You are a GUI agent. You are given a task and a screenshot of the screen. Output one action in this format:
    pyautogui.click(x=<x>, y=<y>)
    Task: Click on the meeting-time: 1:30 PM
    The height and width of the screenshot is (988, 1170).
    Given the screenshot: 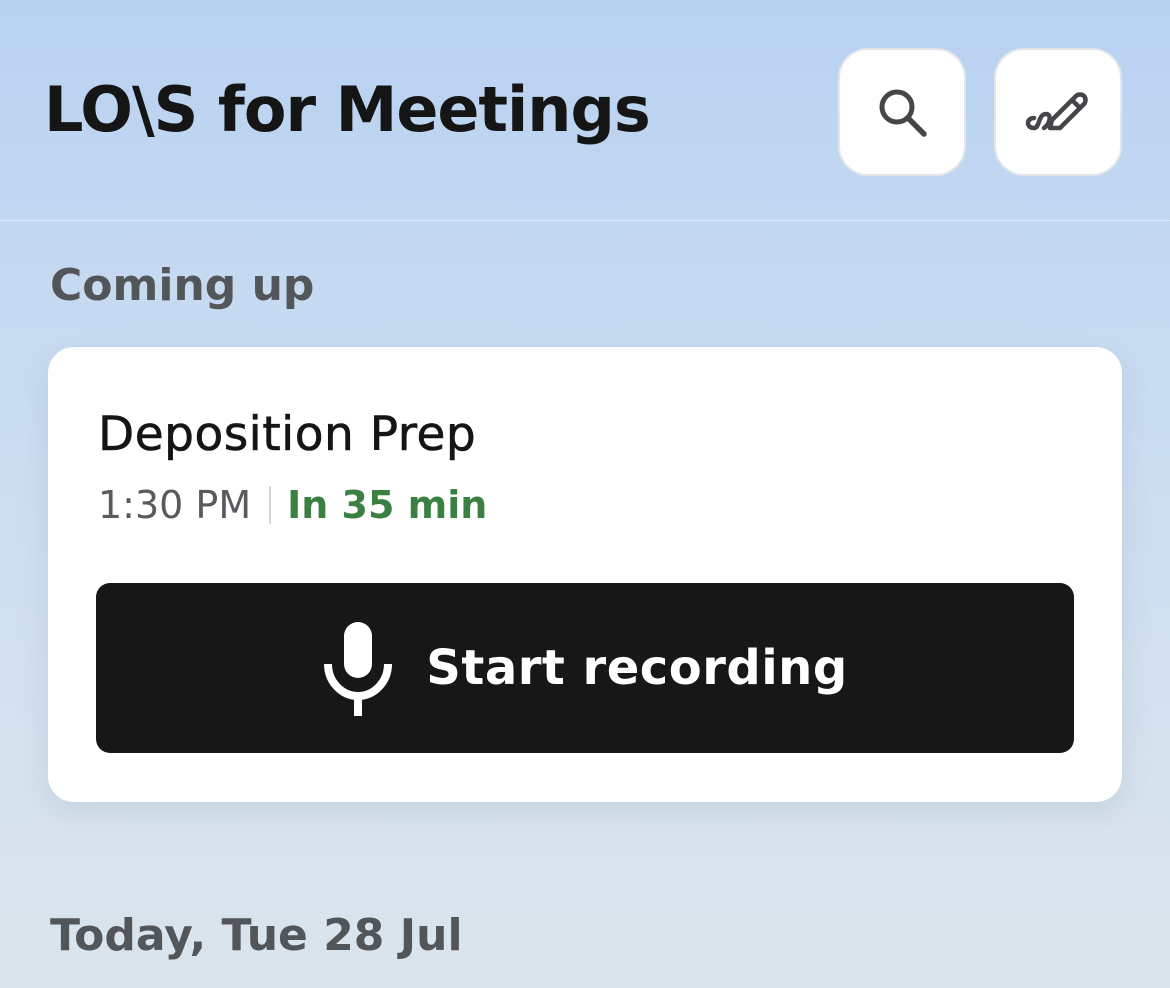 What is the action you would take?
    pyautogui.click(x=175, y=505)
    